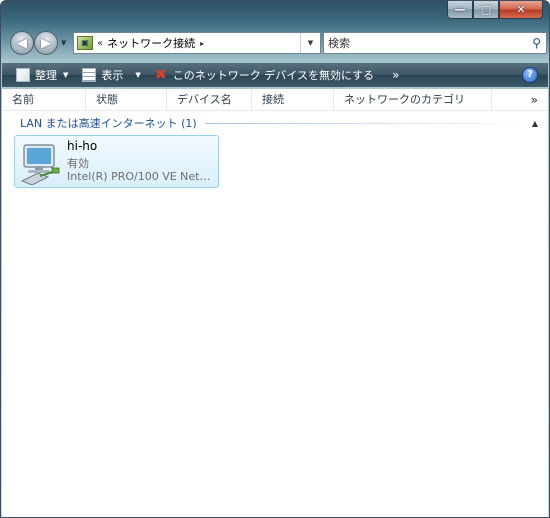  What do you see at coordinates (423, 43) in the screenshot?
I see `search-input` at bounding box center [423, 43].